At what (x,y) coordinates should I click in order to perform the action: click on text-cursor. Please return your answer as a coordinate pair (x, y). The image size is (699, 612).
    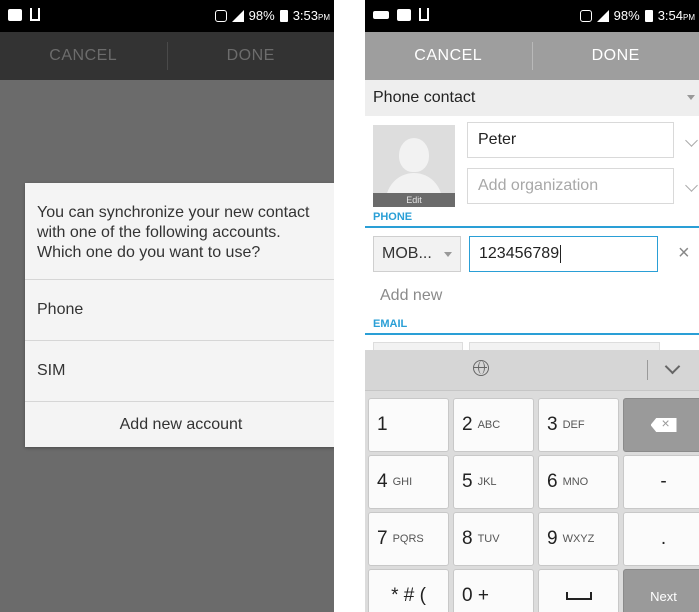
    Looking at the image, I should click on (561, 254).